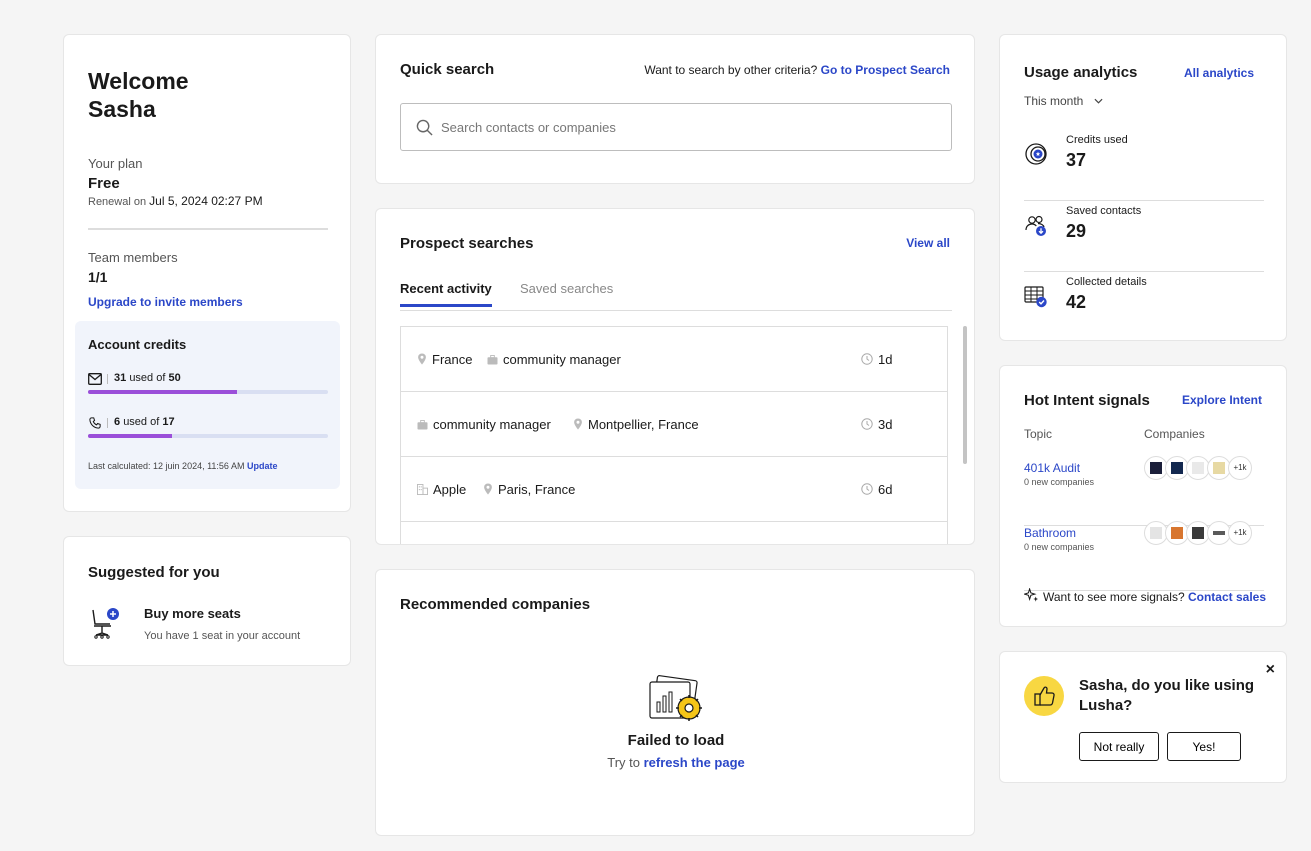 The width and height of the screenshot is (1311, 851). Describe the element at coordinates (208, 436) in the screenshot. I see `phone-credits-bar` at that location.